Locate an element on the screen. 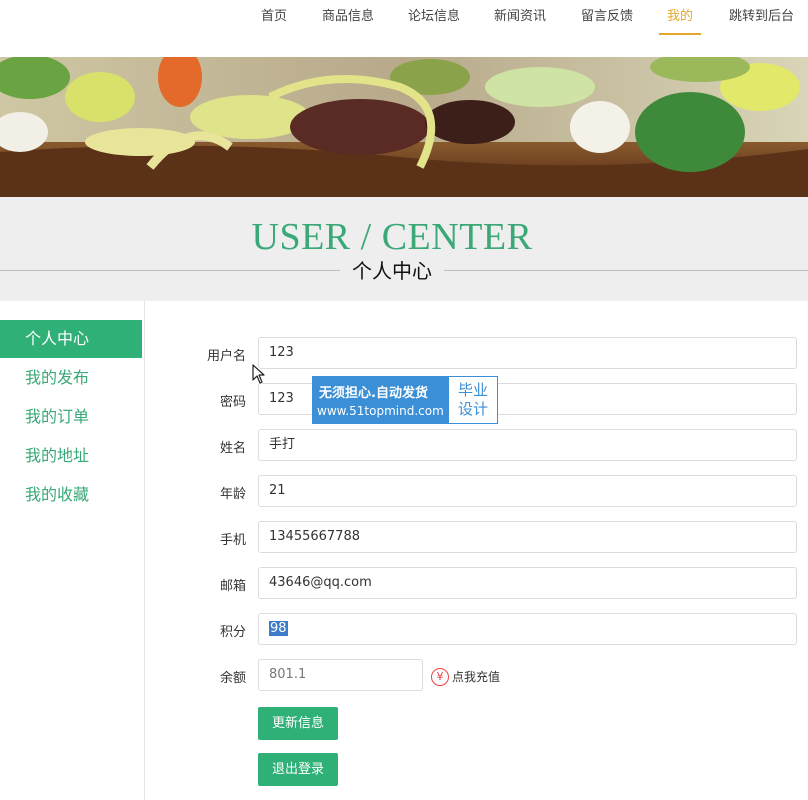 This screenshot has height=800, width=808. update-info-button: 更新信息 is located at coordinates (298, 723).